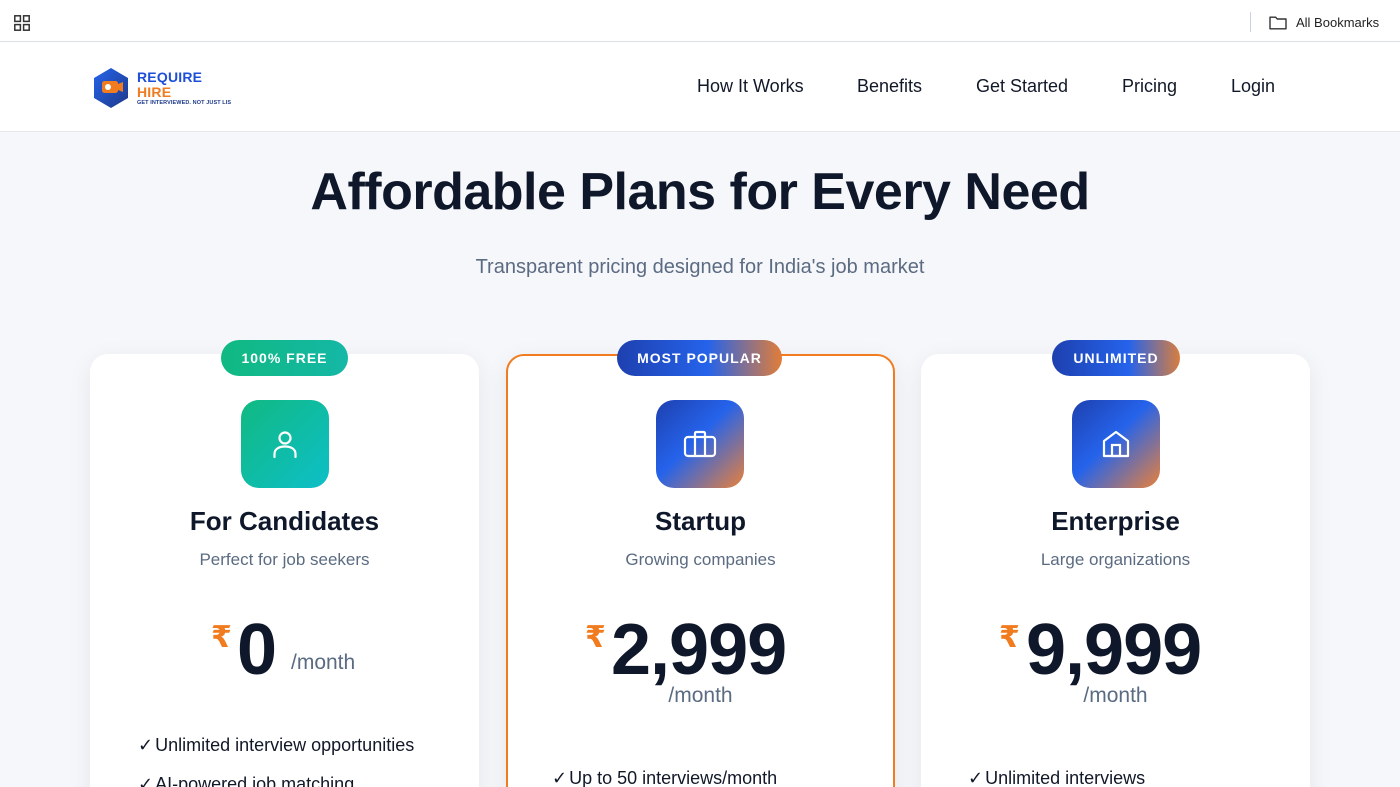  I want to click on nav-login: Login, so click(1253, 87).